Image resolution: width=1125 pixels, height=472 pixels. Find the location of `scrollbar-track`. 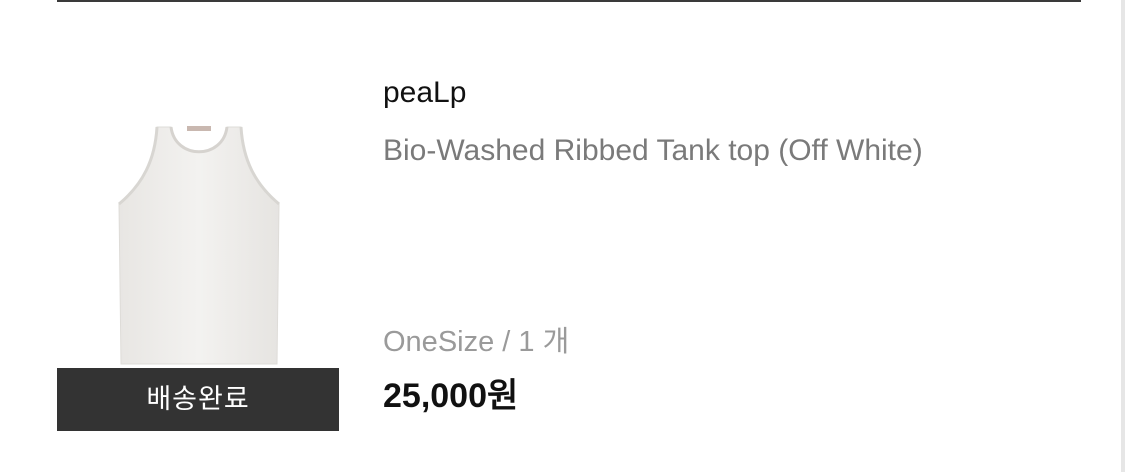

scrollbar-track is located at coordinates (1123, 236).